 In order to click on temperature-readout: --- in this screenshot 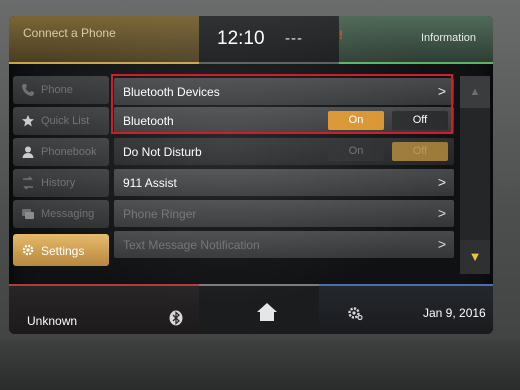, I will do `click(294, 38)`.